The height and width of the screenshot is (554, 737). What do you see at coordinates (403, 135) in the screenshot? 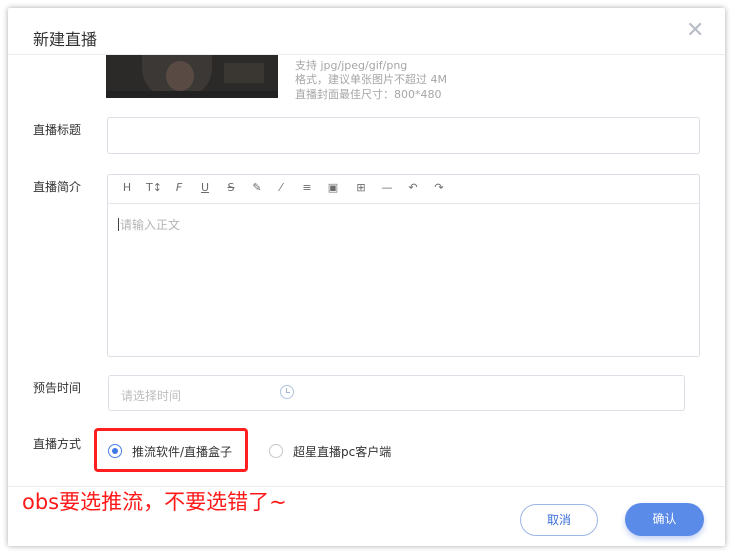
I see `live-title-input` at bounding box center [403, 135].